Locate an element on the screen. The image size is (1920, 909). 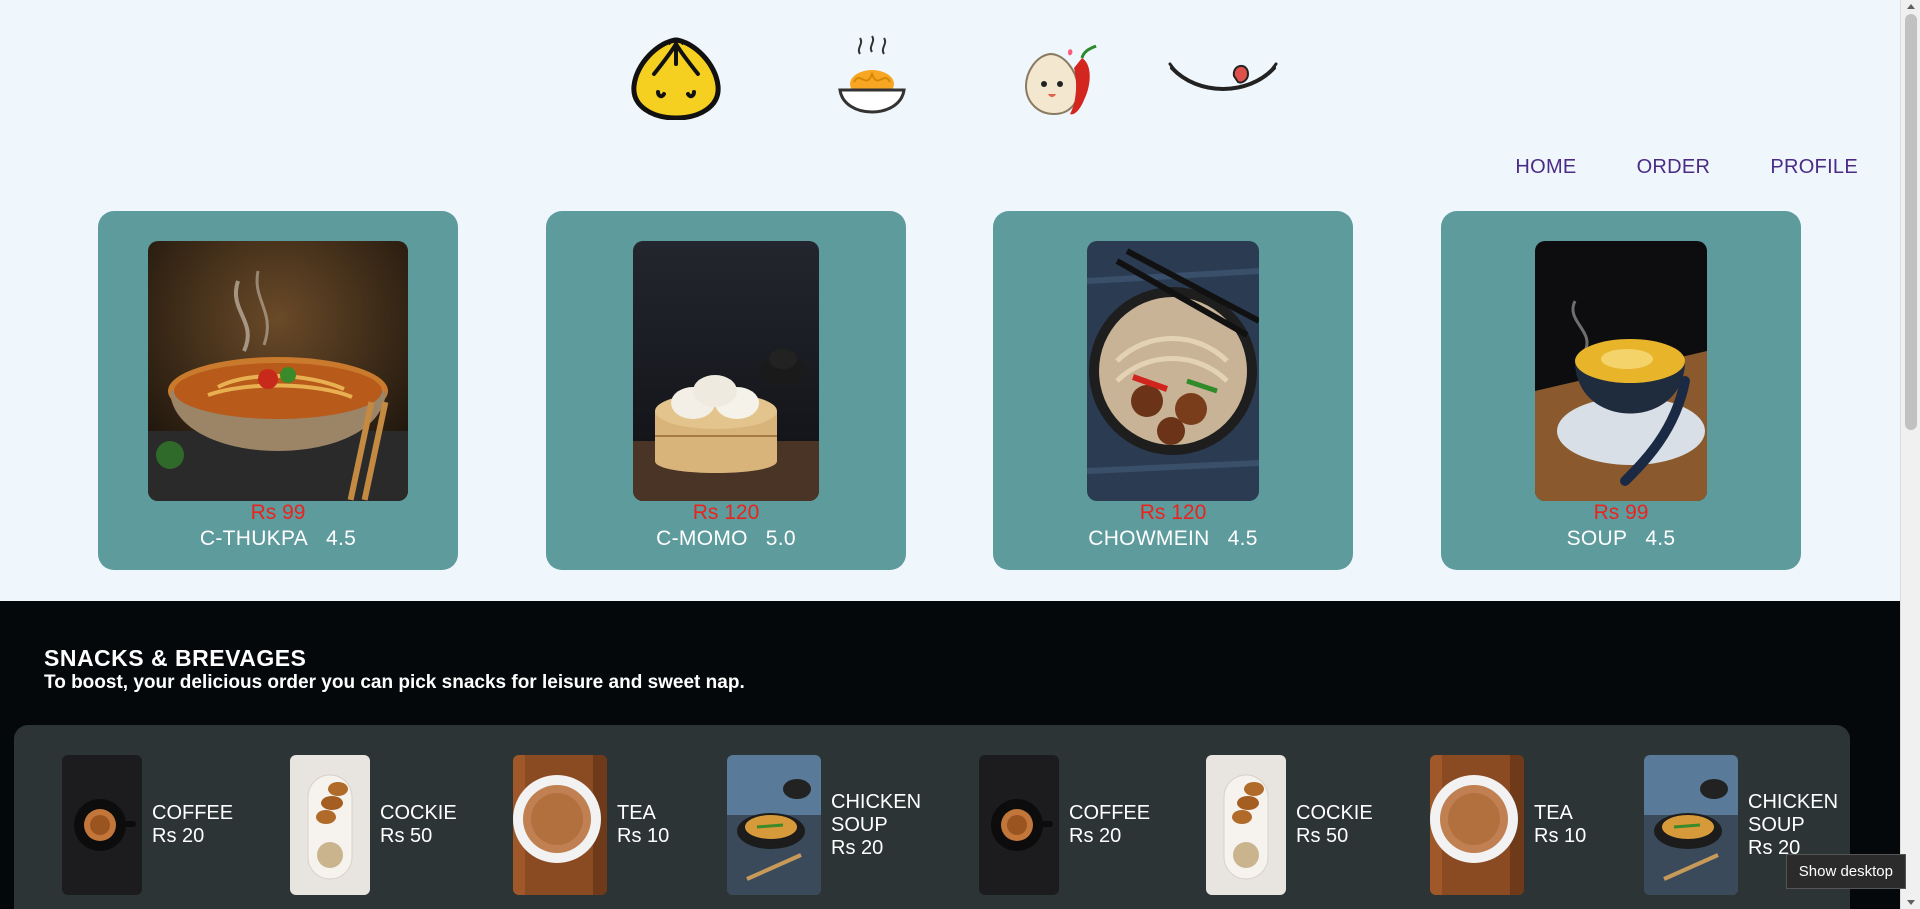
vertical-scrollbar is located at coordinates (1910, 454).